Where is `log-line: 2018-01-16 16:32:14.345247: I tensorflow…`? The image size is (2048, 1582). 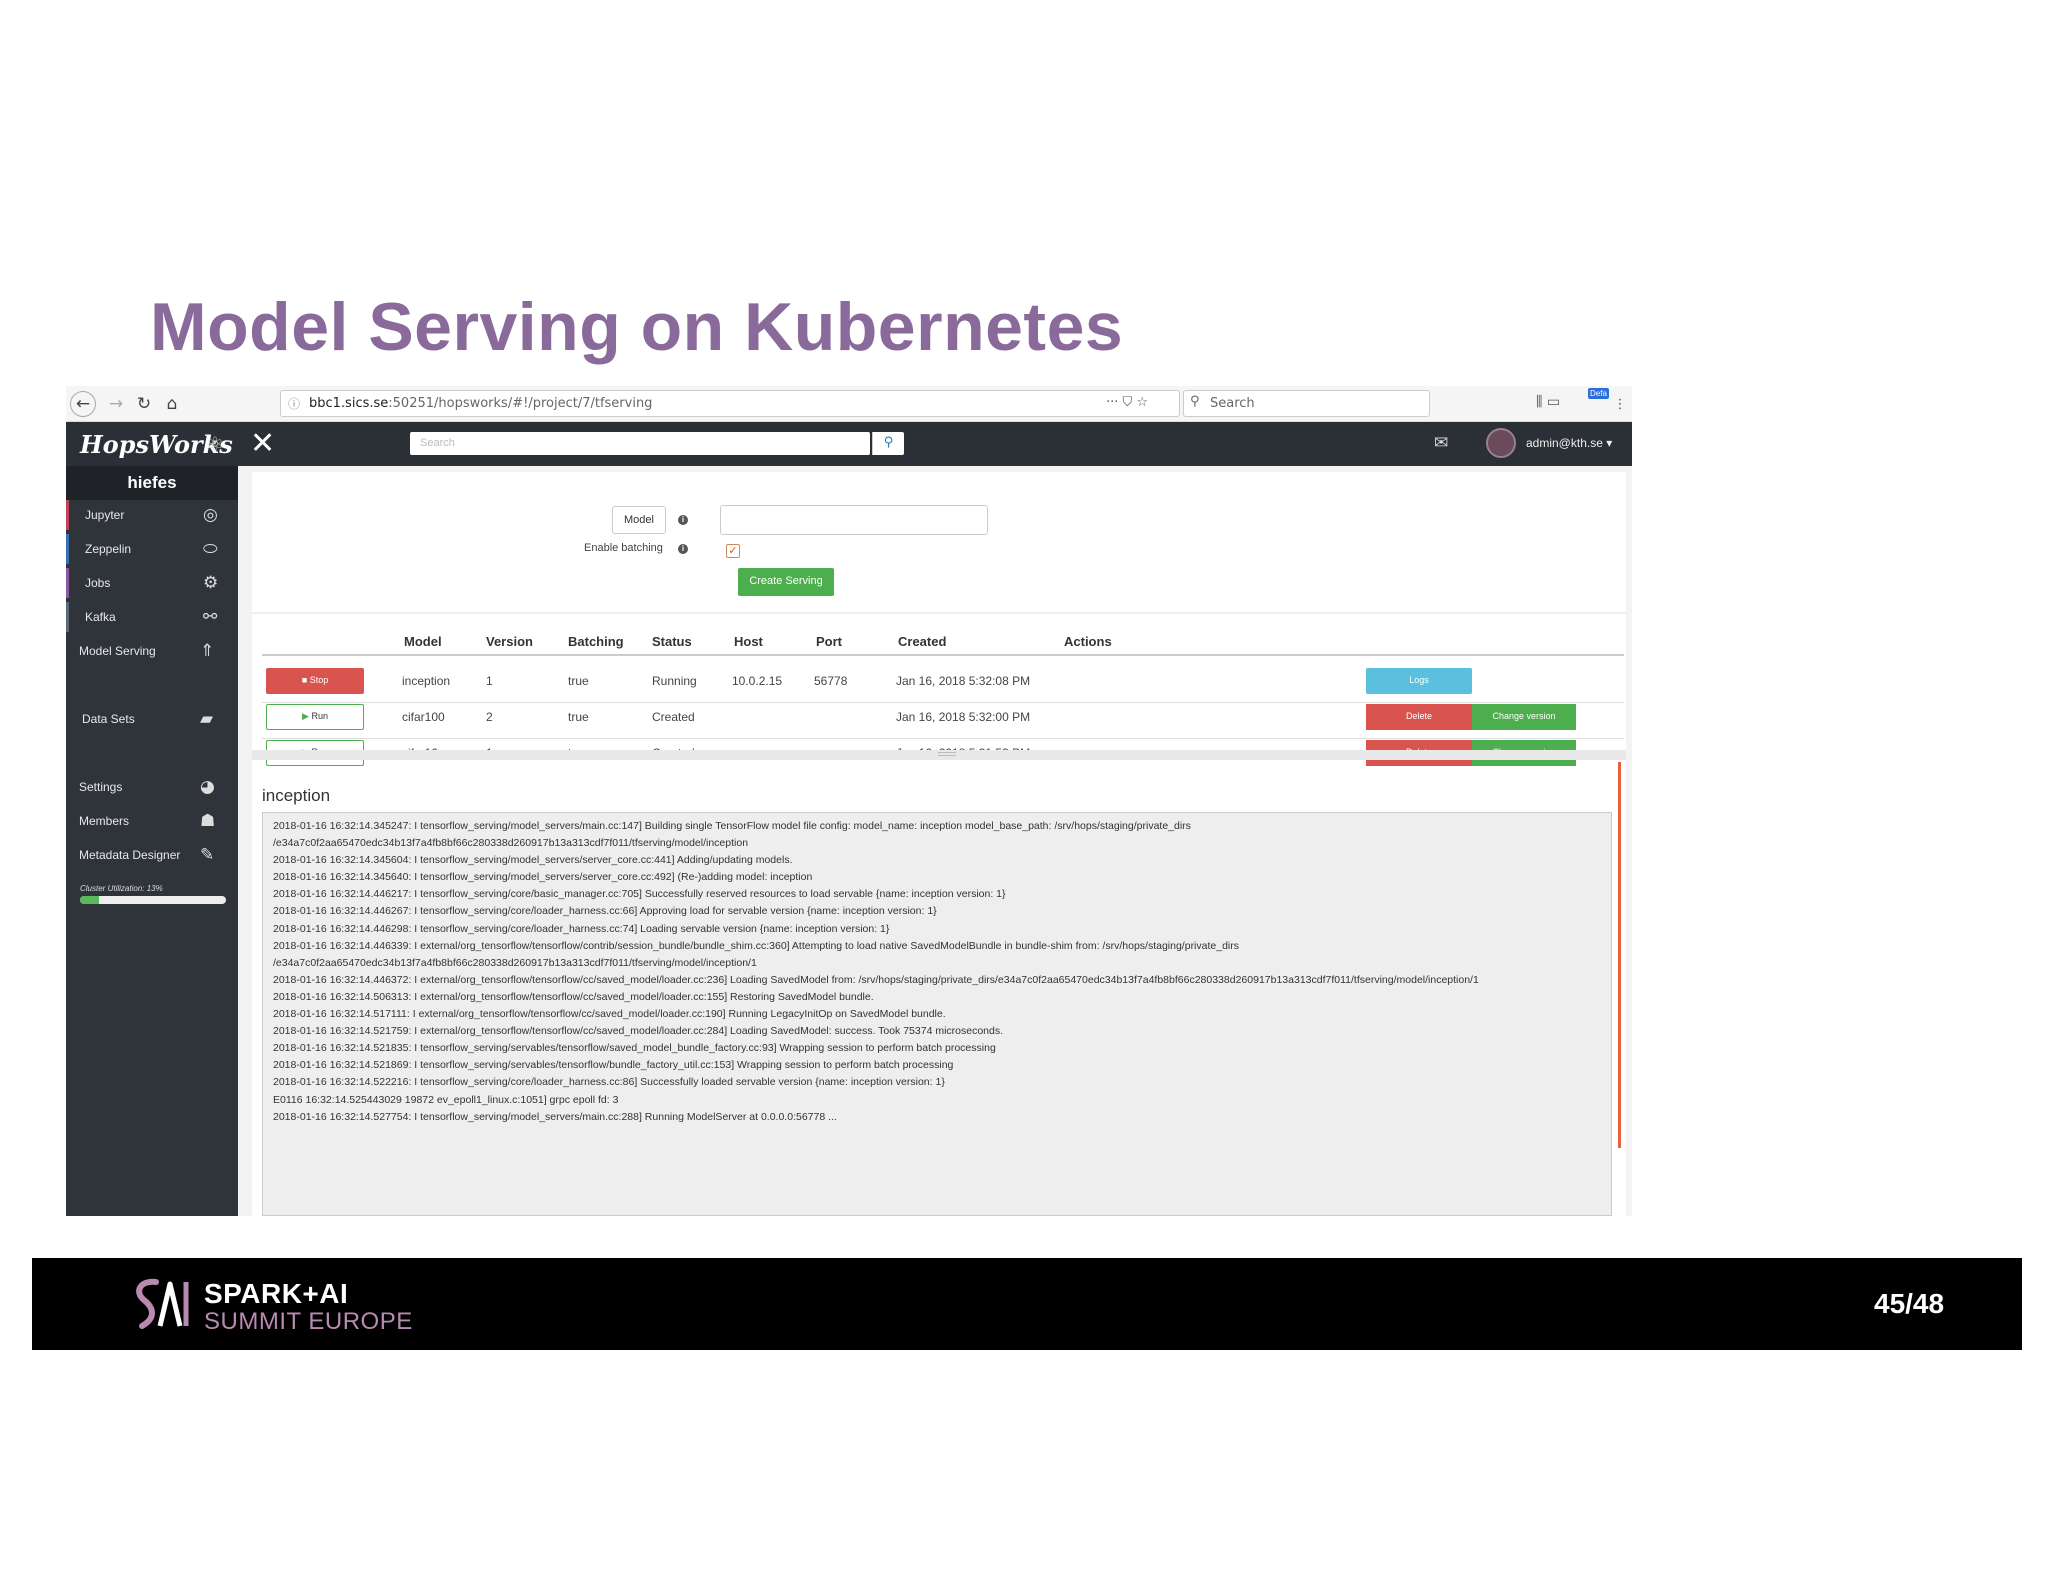
log-line: 2018-01-16 16:32:14.345247: I tensorflow… is located at coordinates (732, 826).